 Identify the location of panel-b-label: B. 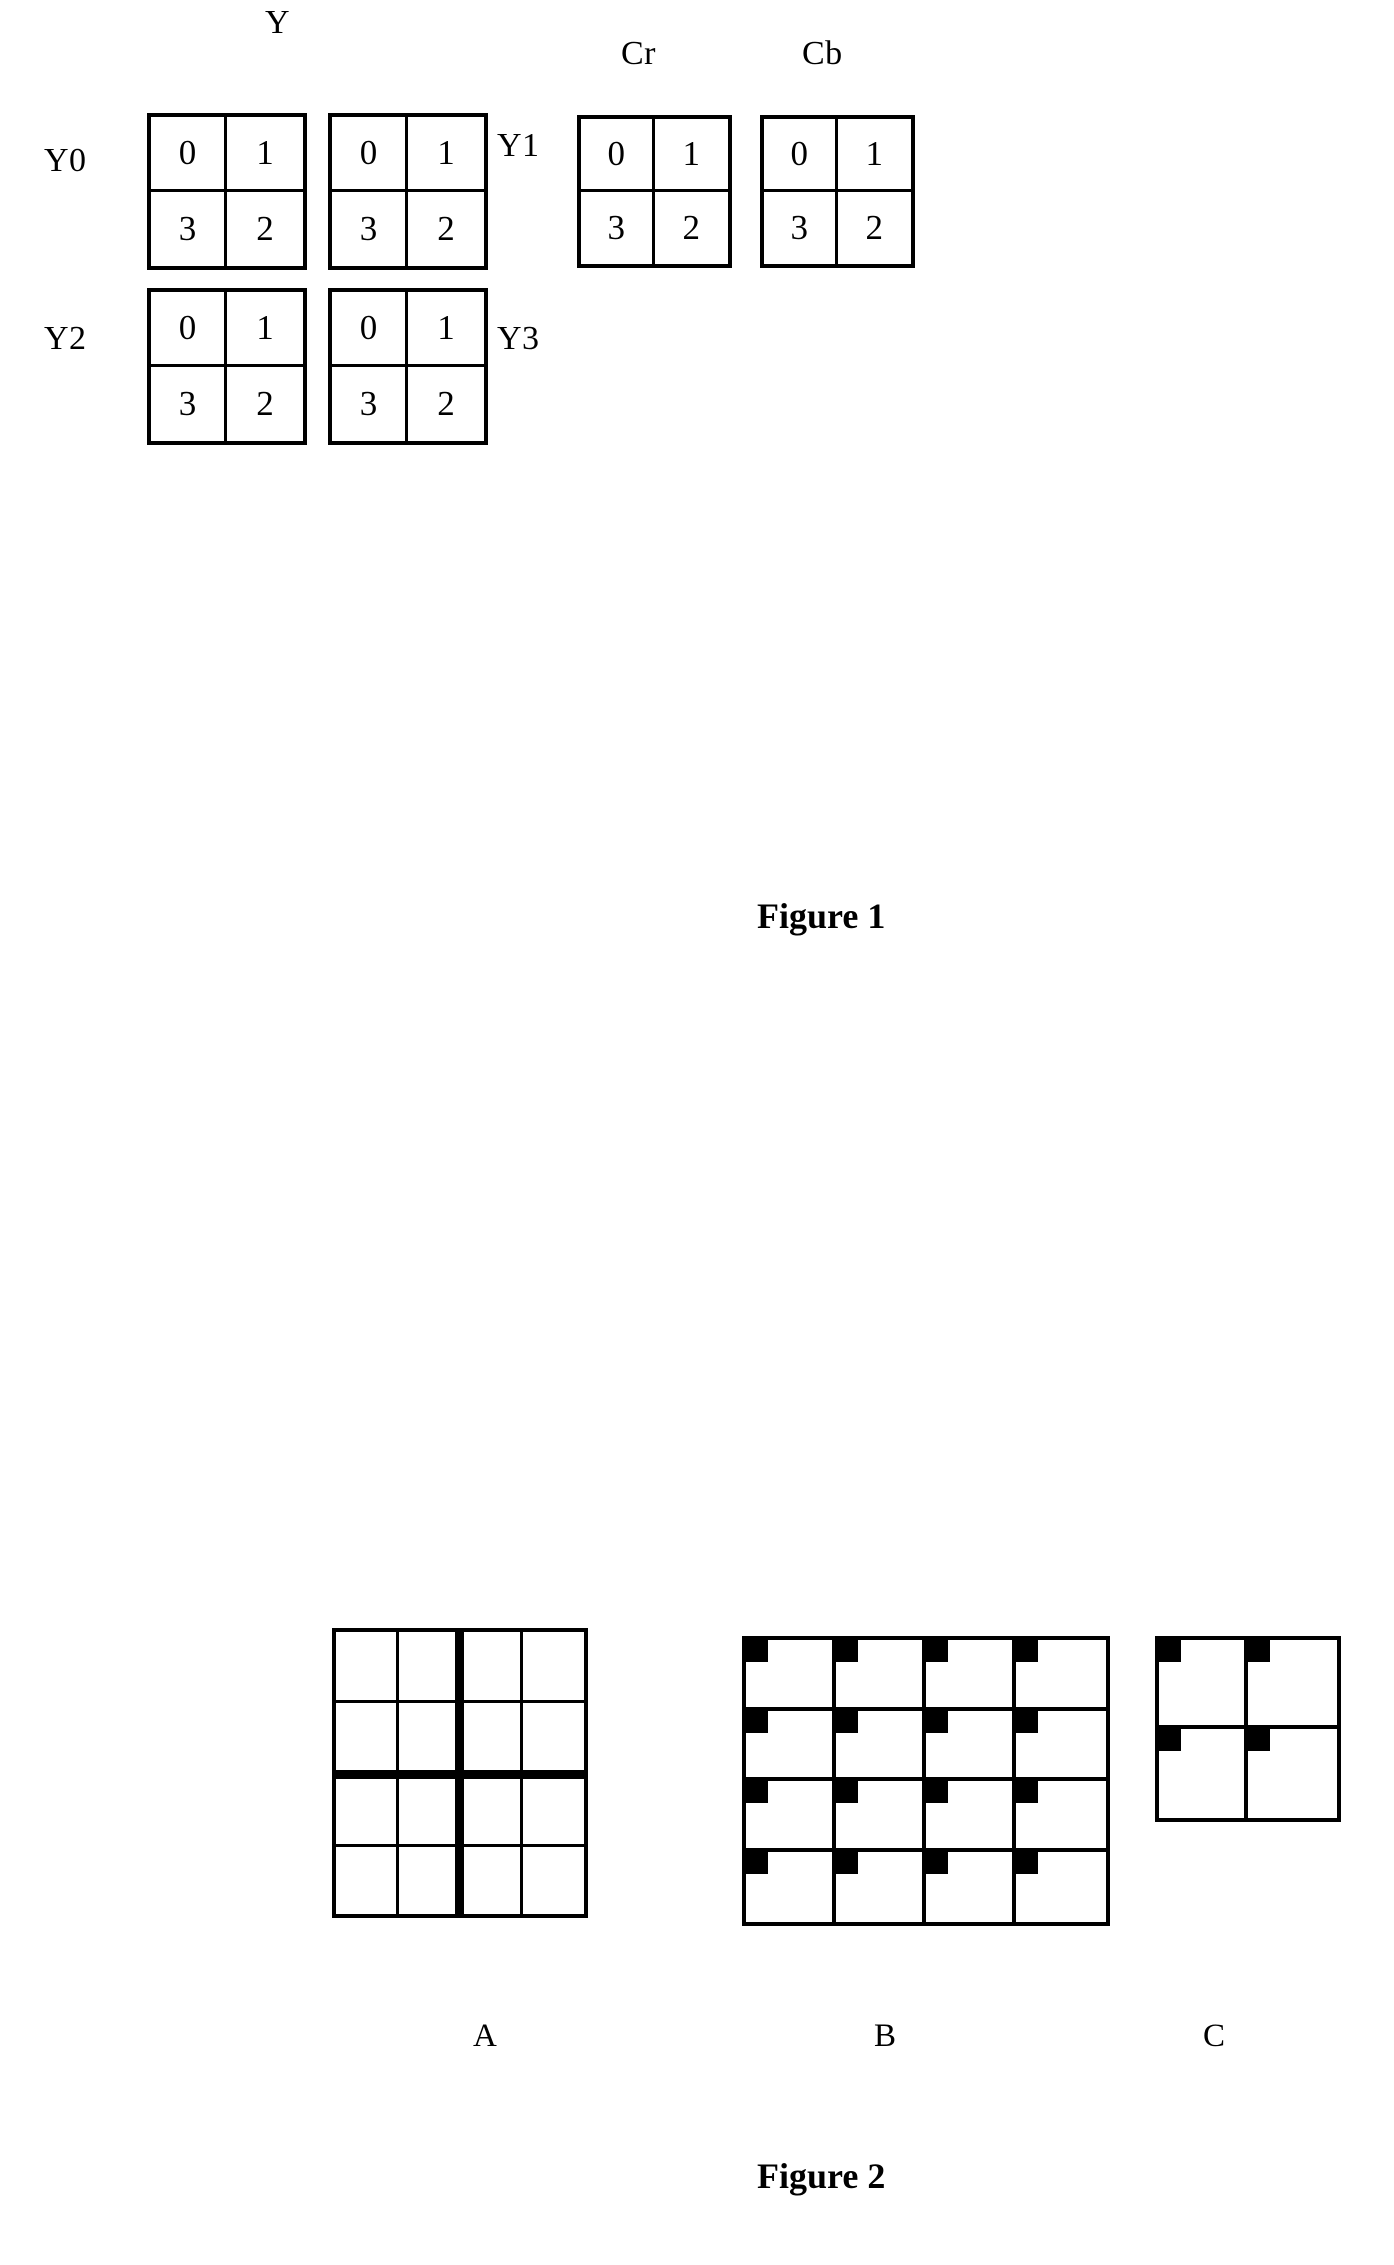
(885, 2036).